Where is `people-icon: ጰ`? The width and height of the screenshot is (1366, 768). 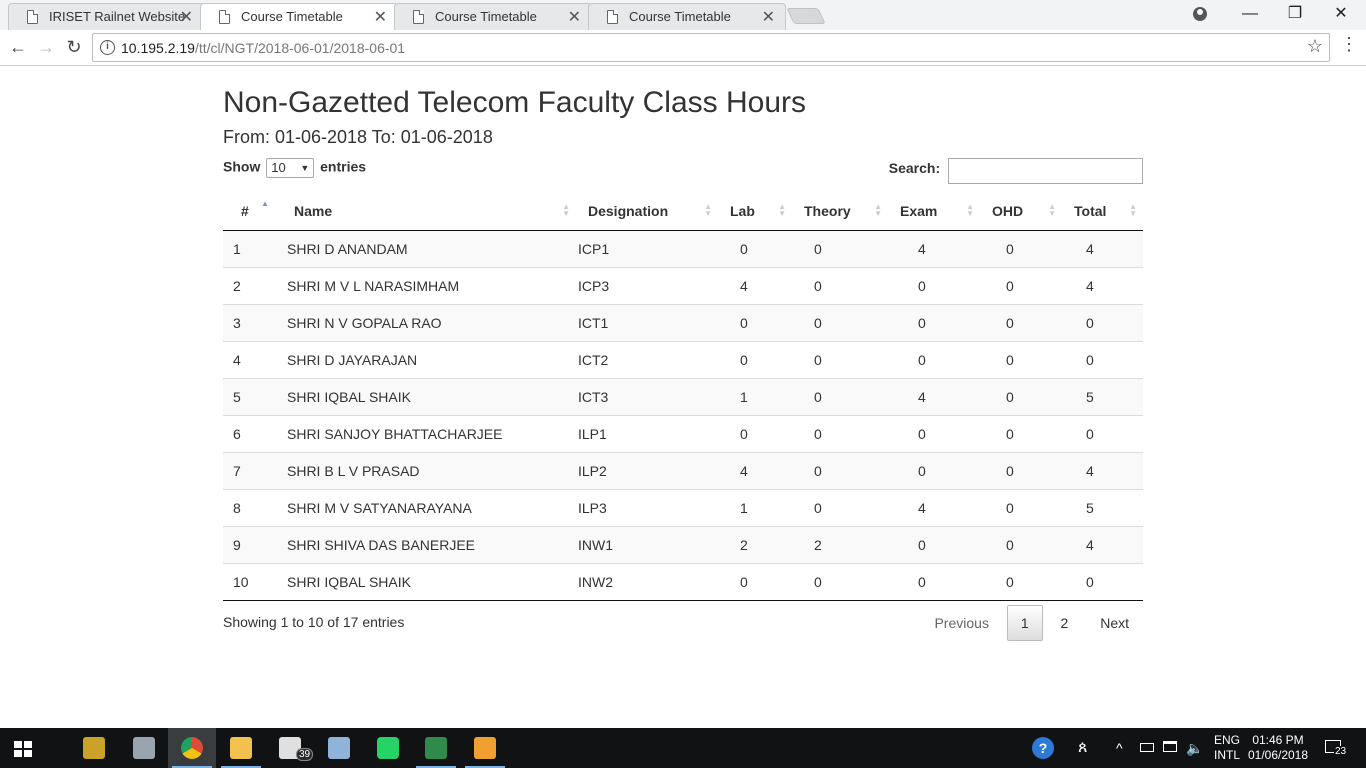 people-icon: ጰ is located at coordinates (1088, 748).